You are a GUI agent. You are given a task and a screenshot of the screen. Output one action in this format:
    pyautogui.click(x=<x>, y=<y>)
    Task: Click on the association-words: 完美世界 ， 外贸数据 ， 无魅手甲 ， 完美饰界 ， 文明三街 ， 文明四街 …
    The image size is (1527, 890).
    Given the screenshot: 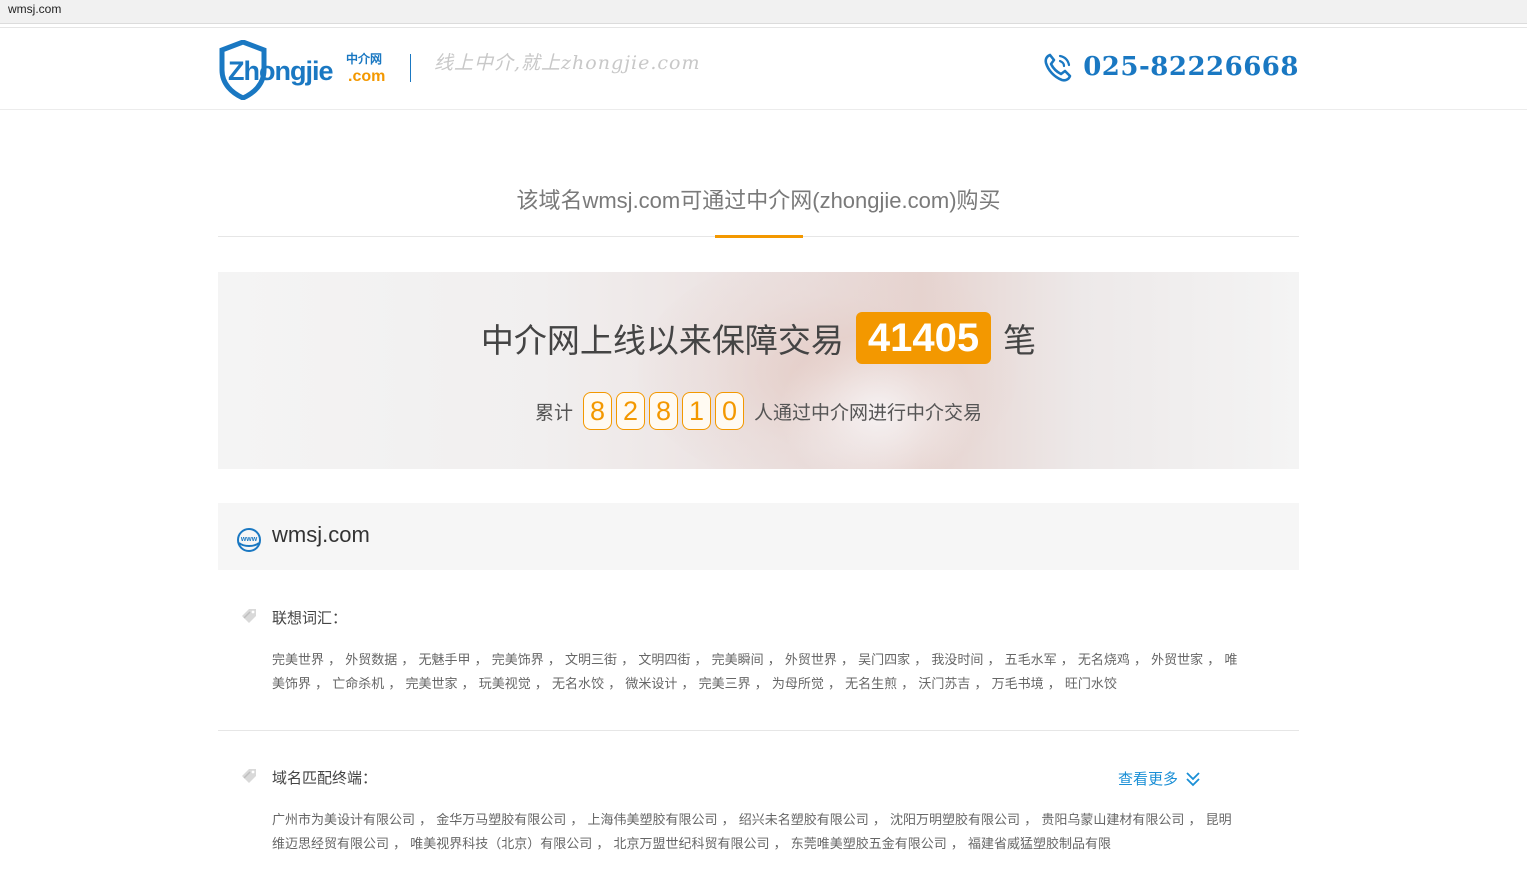 What is the action you would take?
    pyautogui.click(x=755, y=672)
    